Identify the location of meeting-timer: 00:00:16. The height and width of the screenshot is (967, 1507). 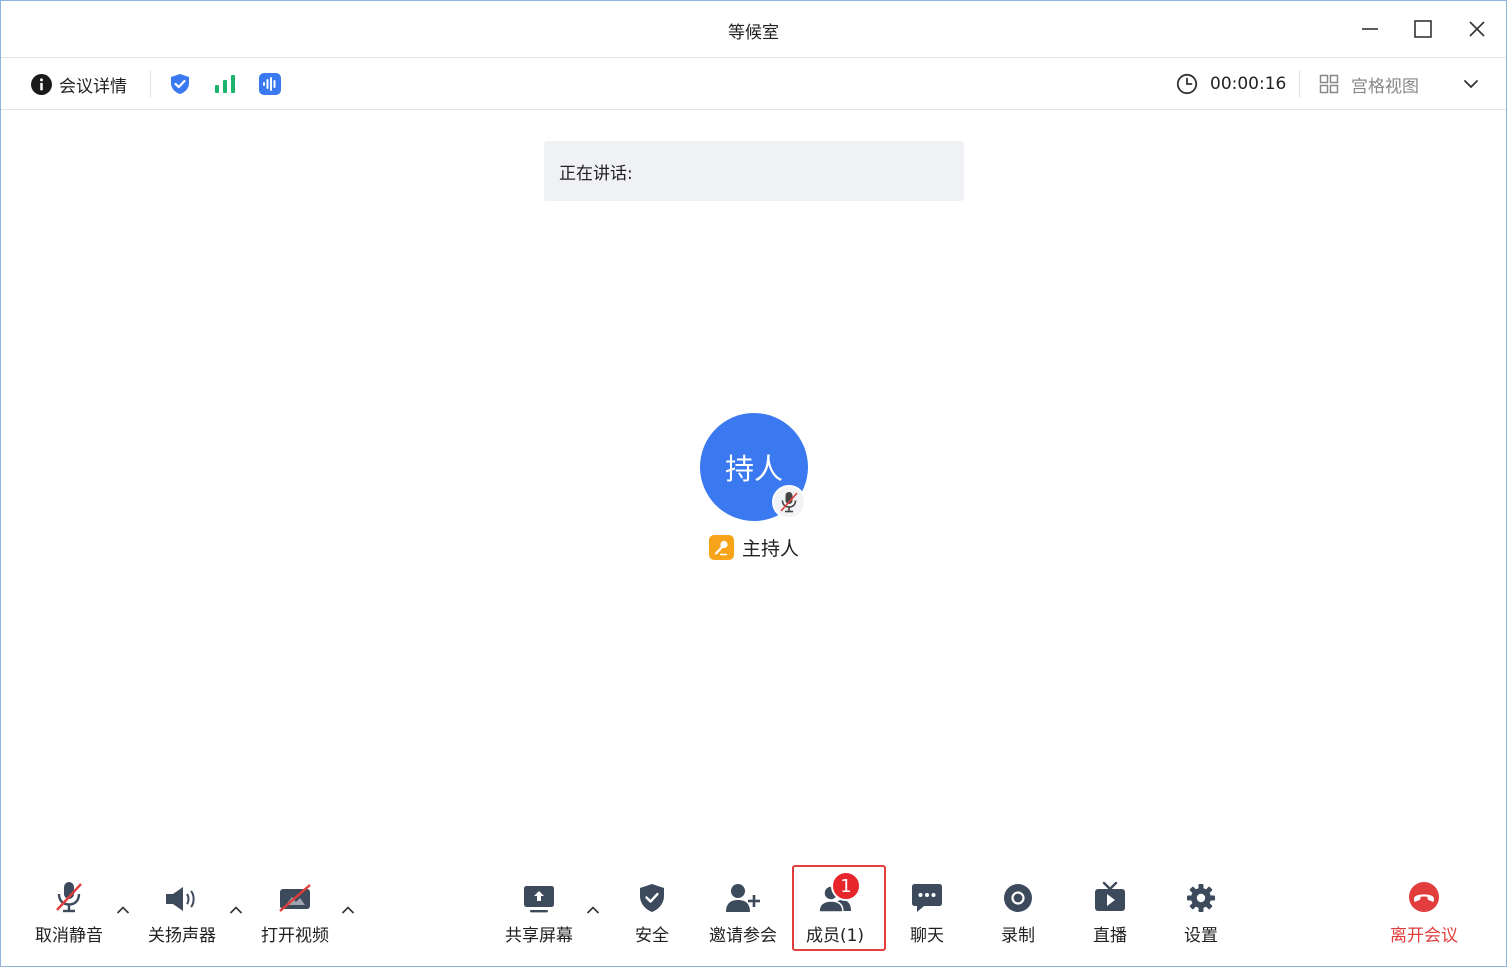
(1231, 84).